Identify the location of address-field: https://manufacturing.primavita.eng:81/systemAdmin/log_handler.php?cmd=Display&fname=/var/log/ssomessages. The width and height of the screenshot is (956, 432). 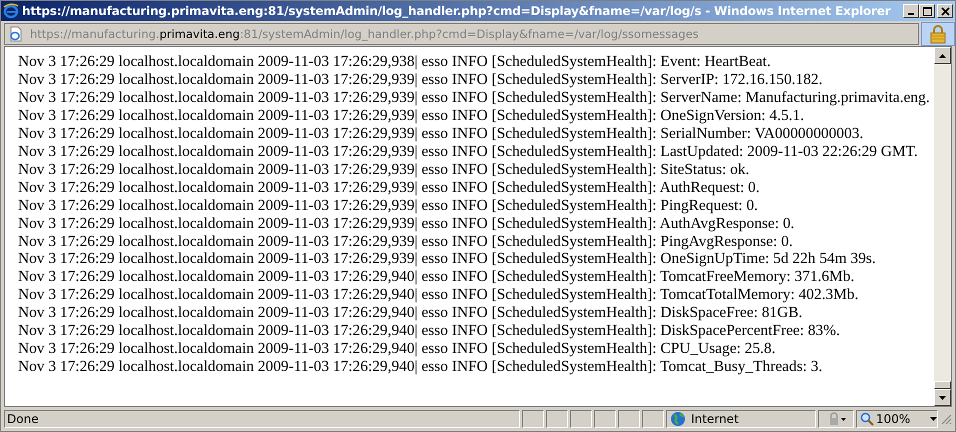
(461, 34).